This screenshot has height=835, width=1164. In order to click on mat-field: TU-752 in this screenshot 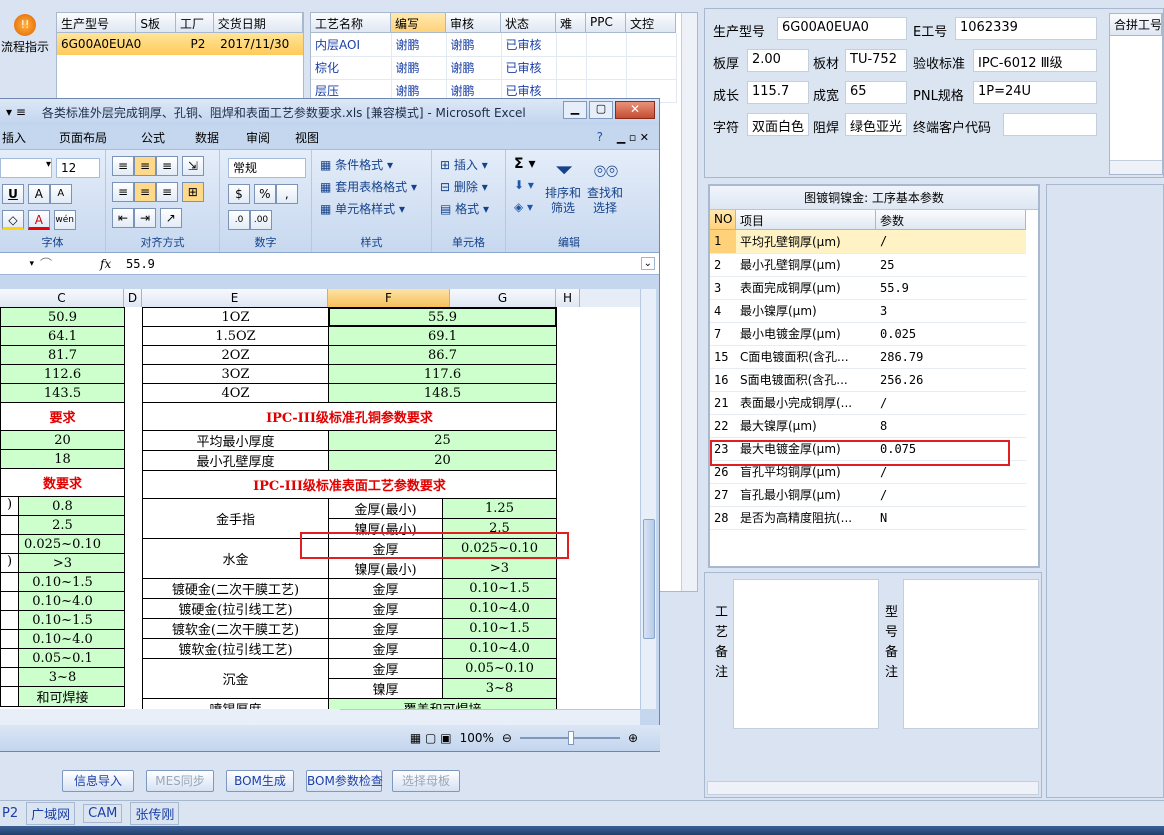, I will do `click(876, 60)`.